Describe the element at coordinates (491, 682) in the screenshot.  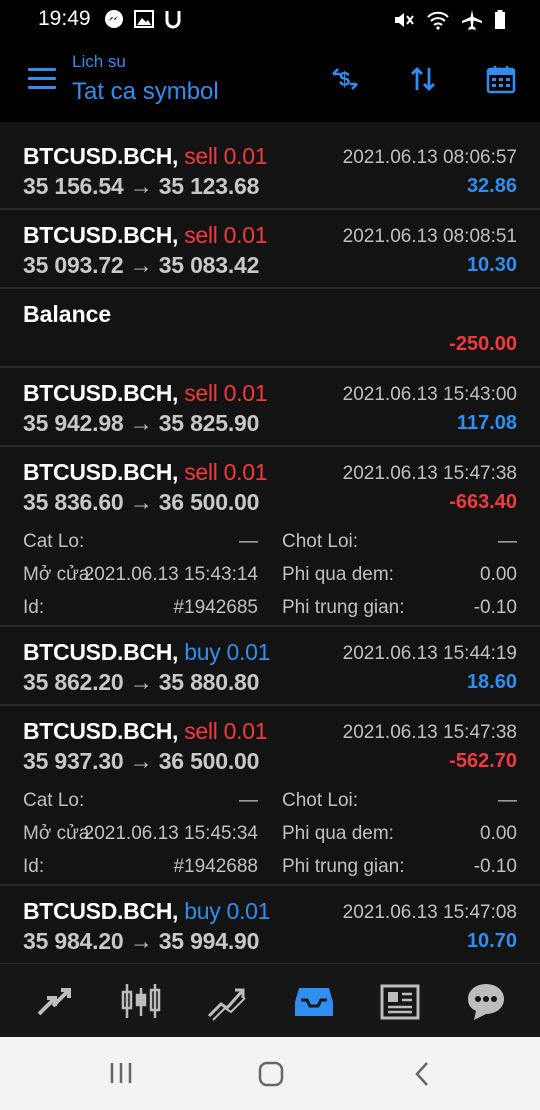
I see `trade-profit: 18.60` at that location.